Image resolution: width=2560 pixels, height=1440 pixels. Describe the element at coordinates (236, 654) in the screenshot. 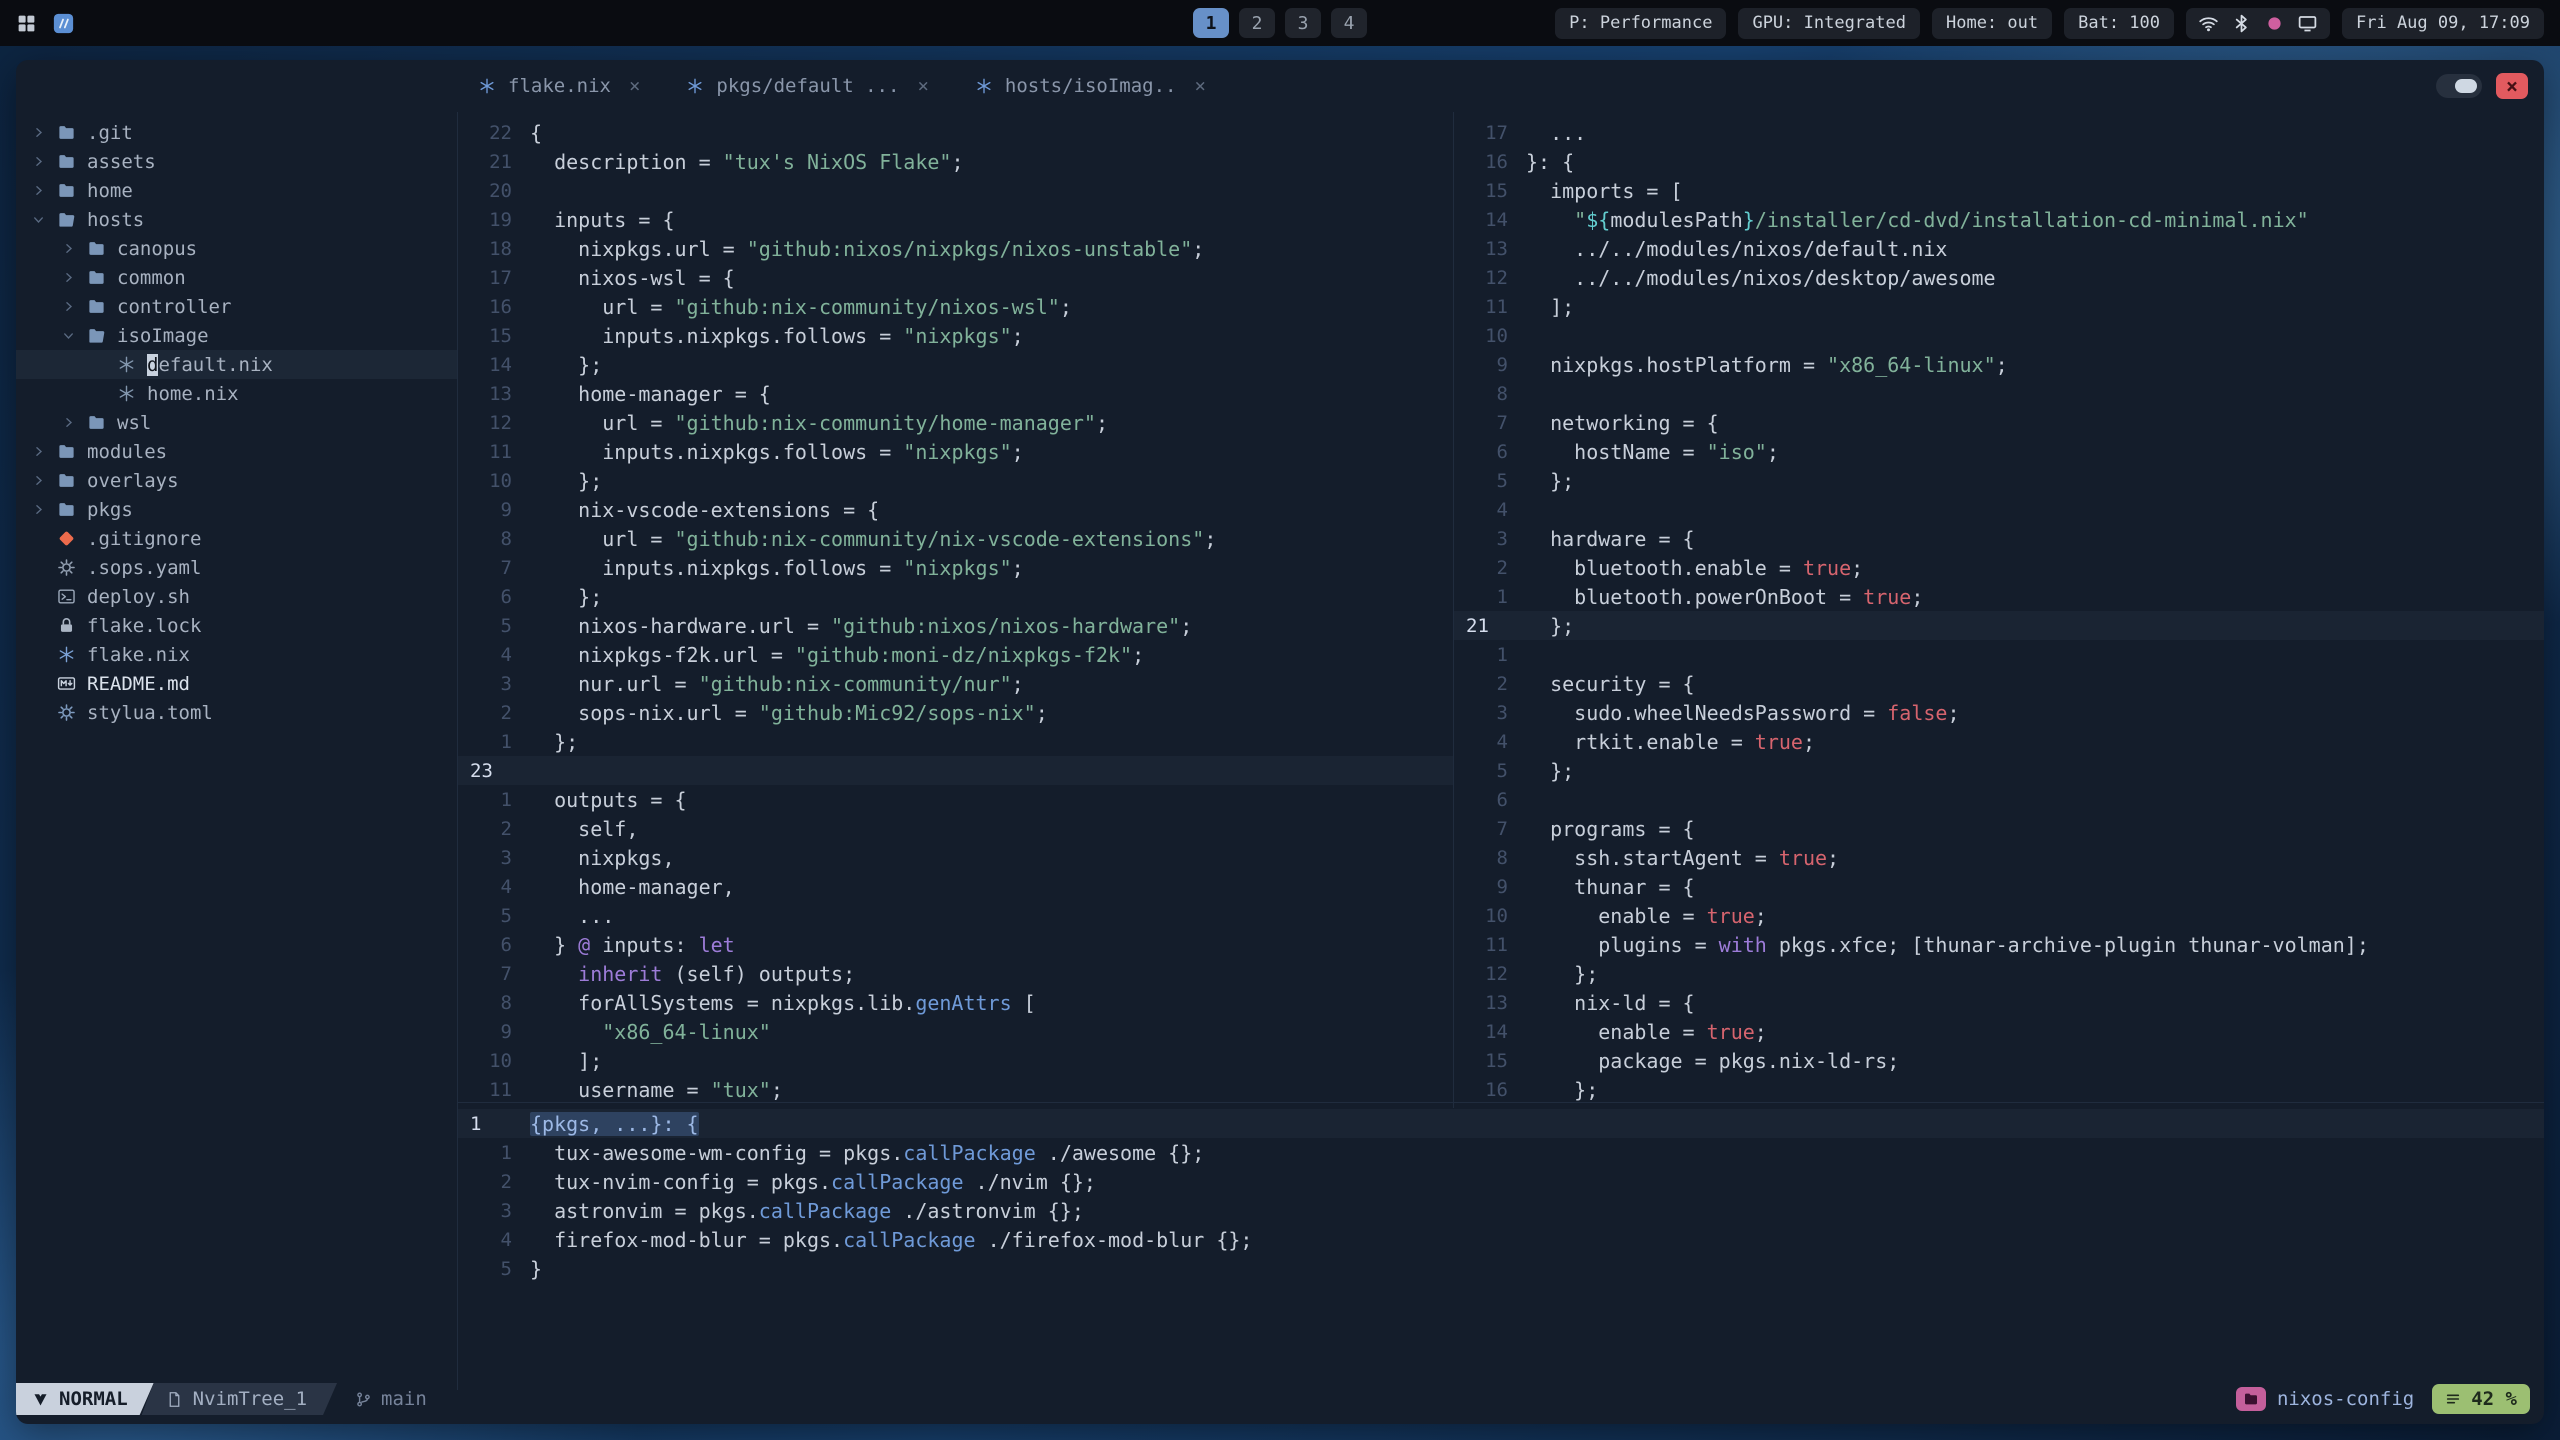

I see `tree-item-flake-nix: flake.nix` at that location.